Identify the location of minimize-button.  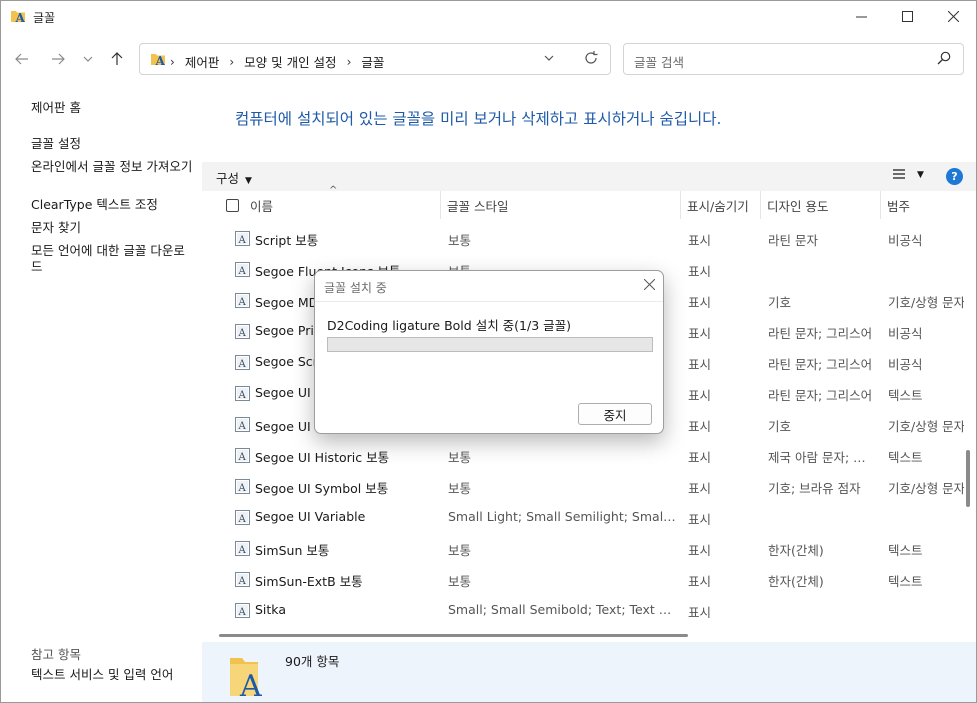
(861, 16).